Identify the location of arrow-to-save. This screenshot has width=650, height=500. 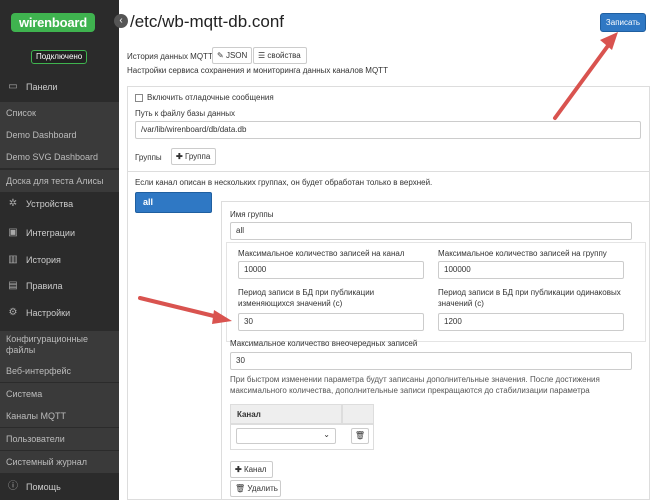
(585, 76).